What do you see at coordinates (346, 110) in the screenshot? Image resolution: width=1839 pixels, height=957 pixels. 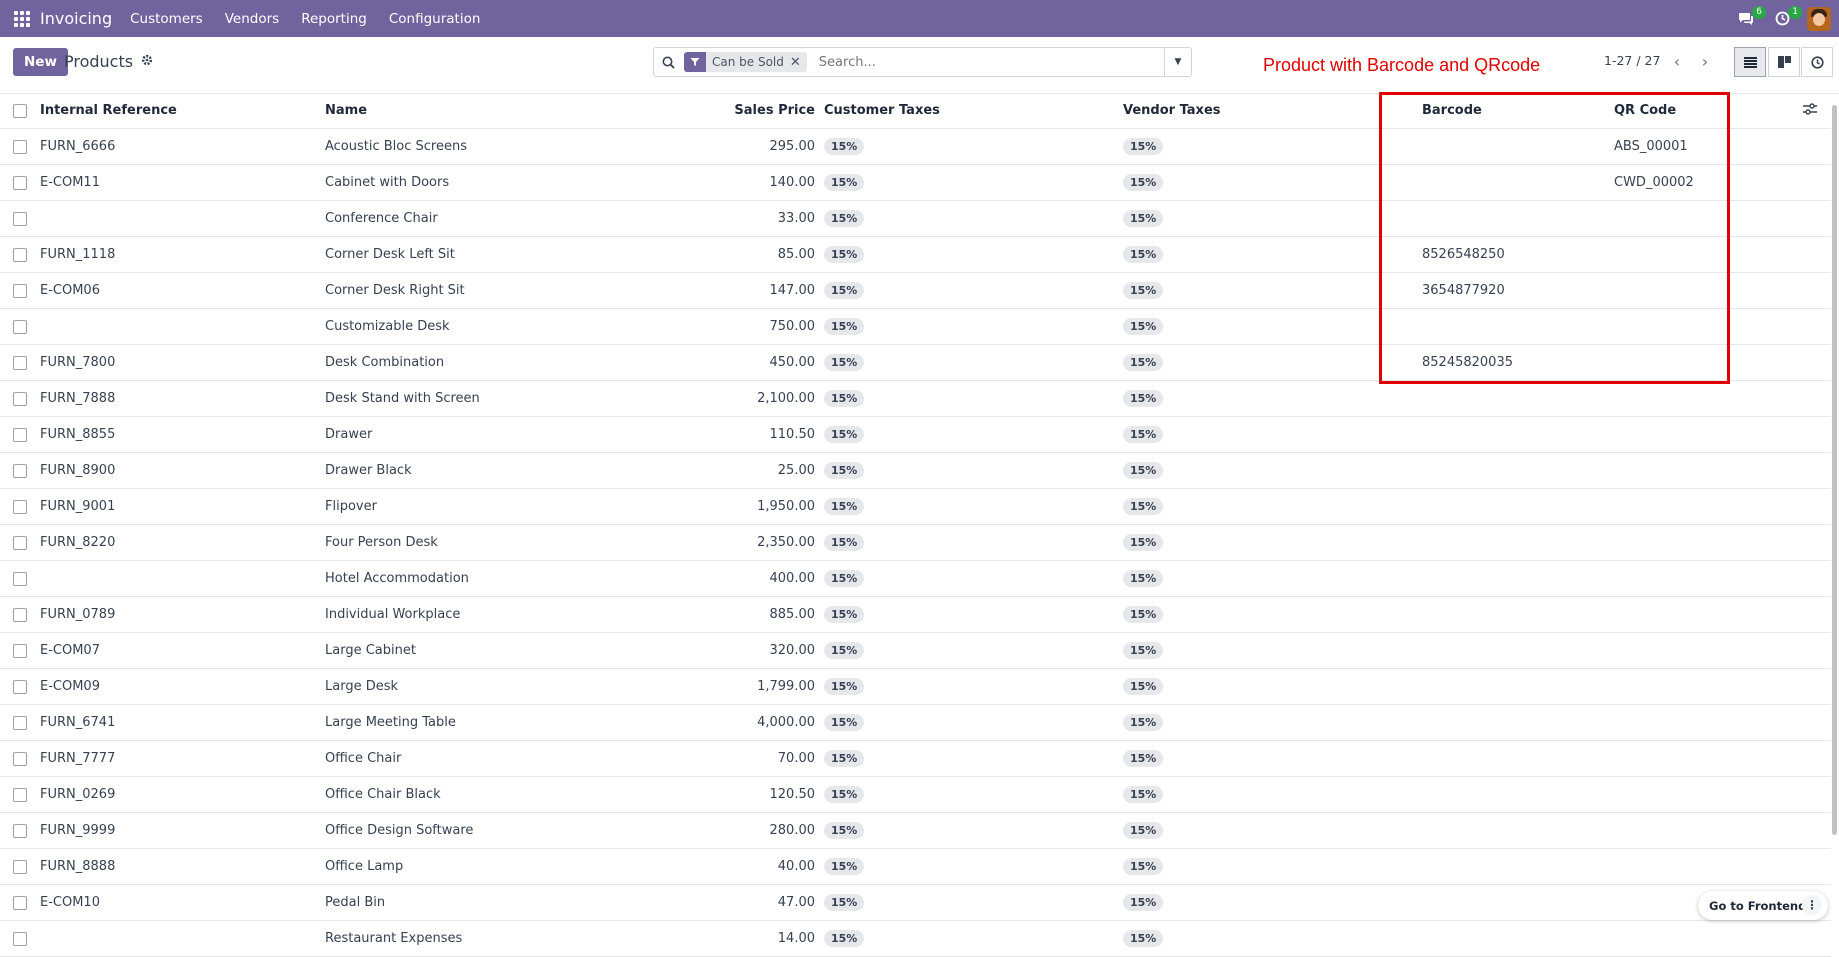 I see `header-name: Name` at bounding box center [346, 110].